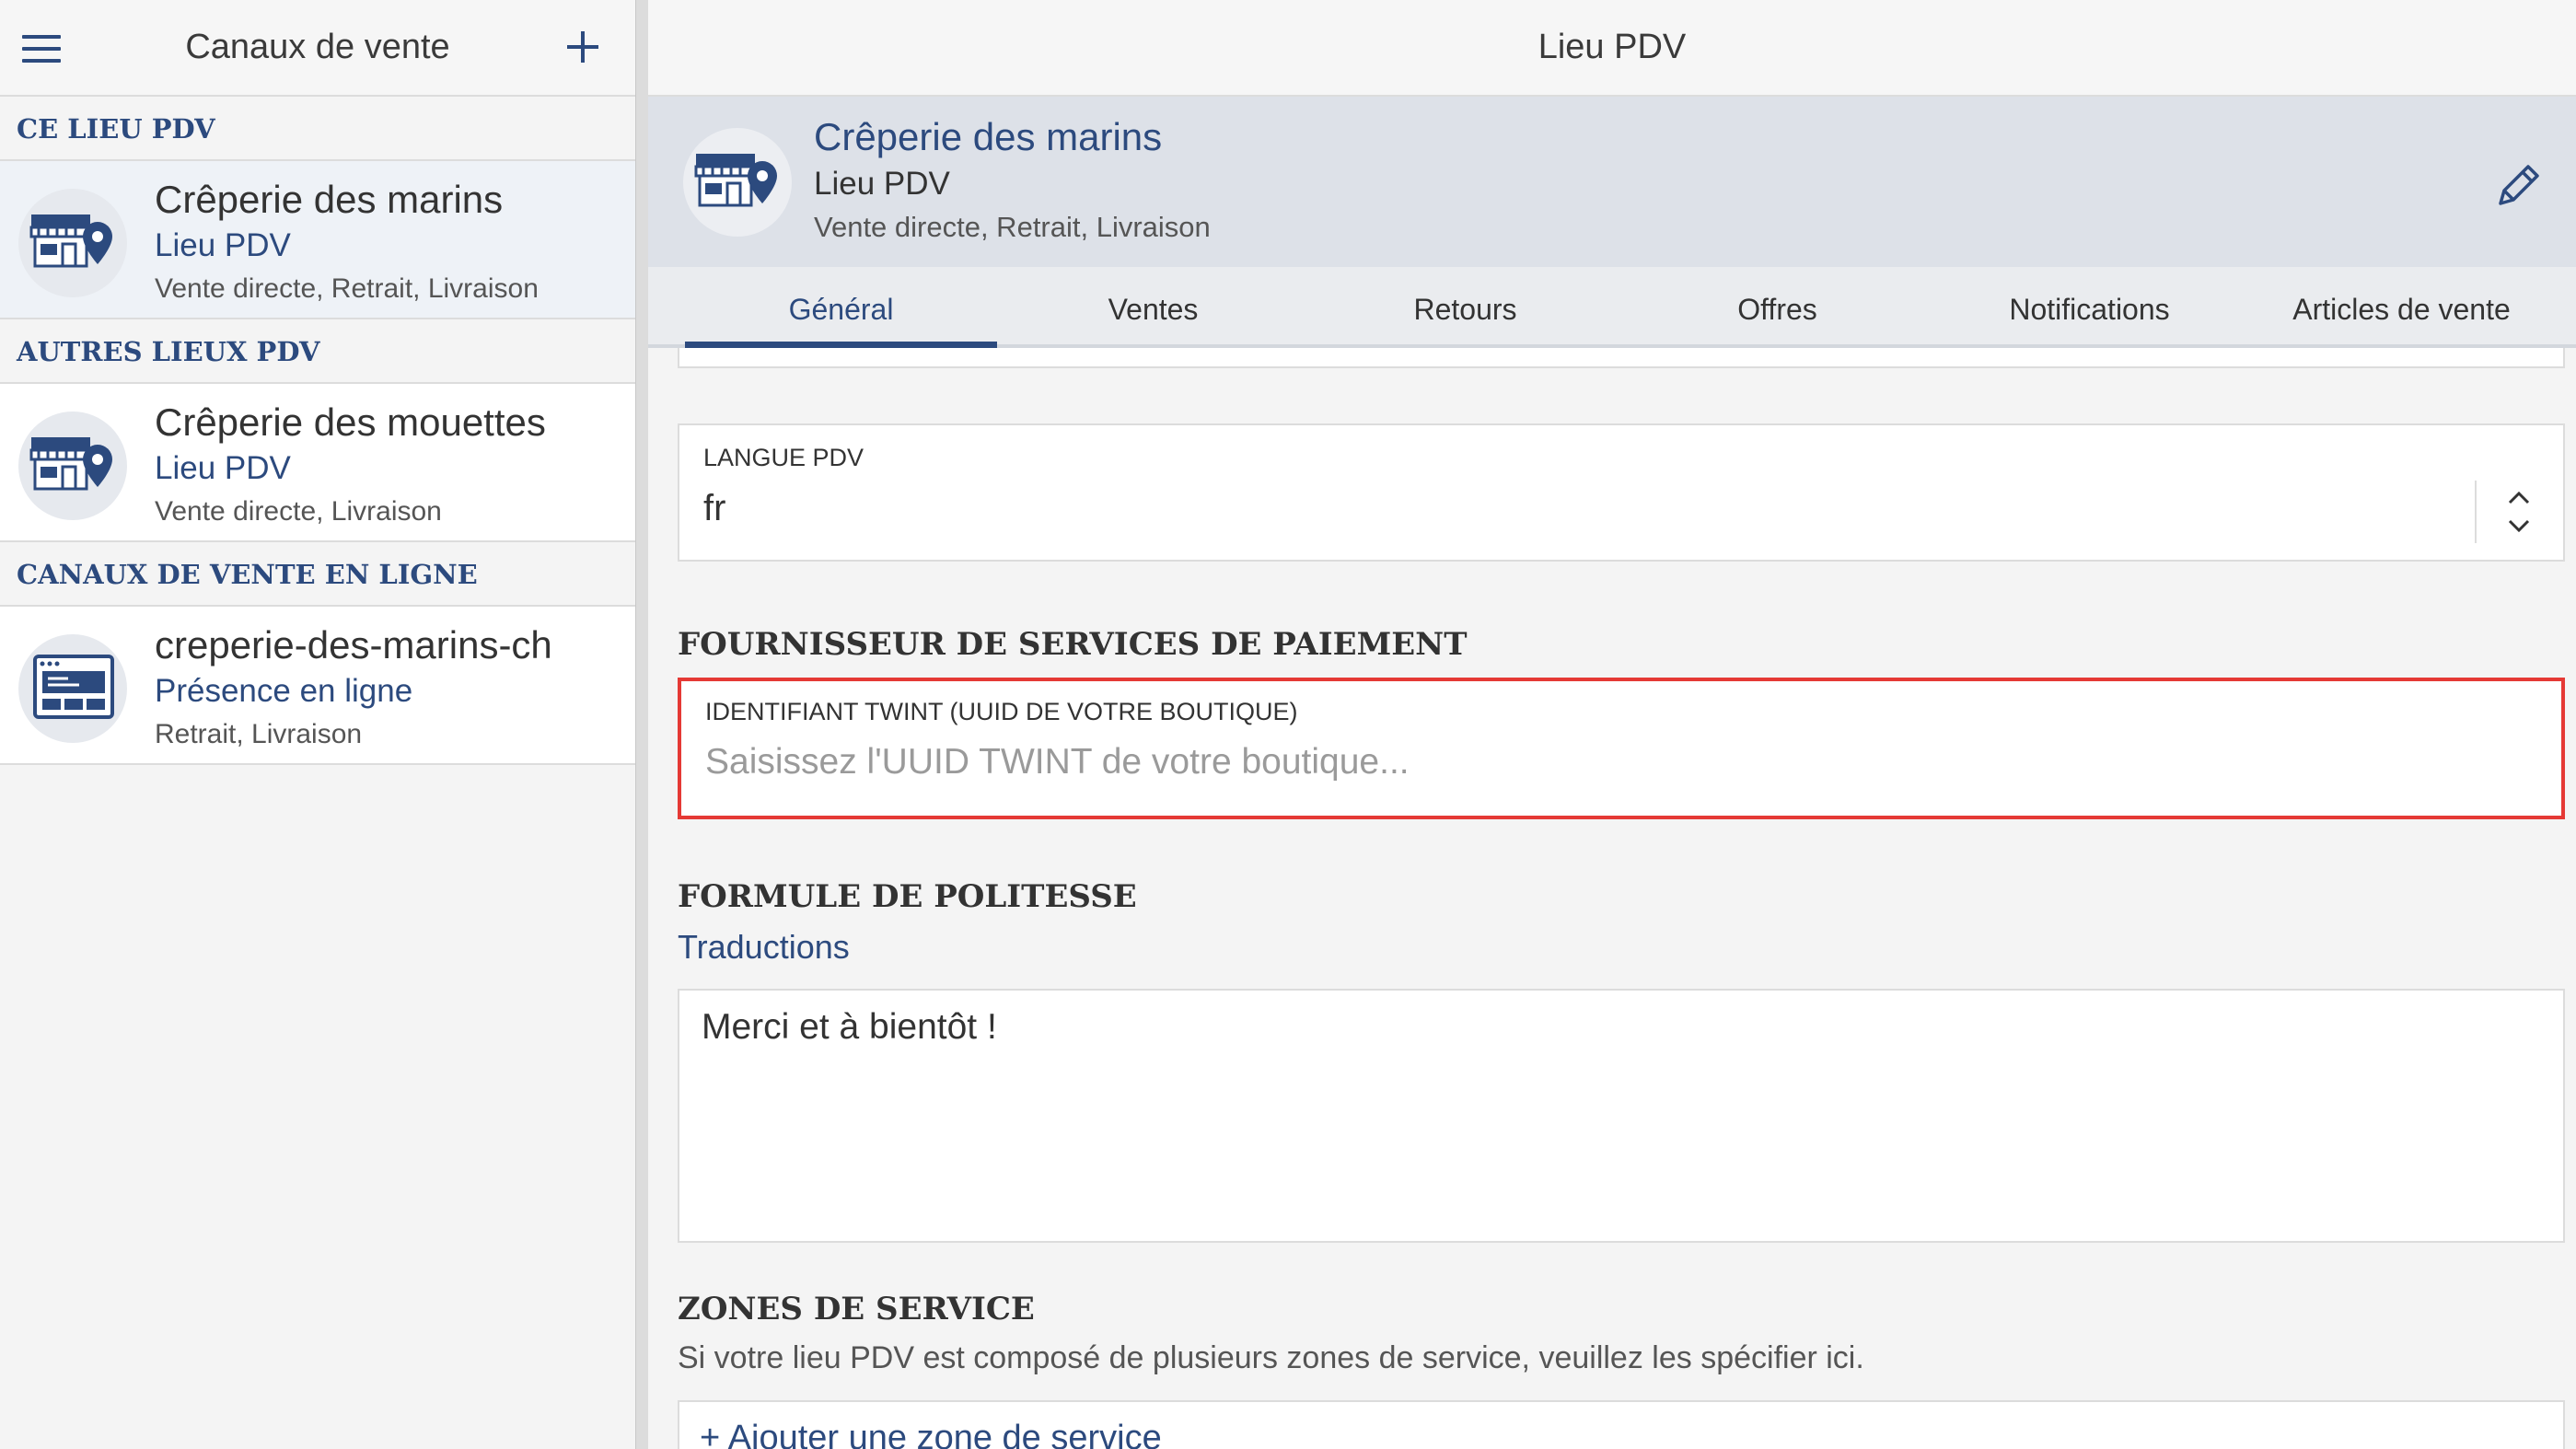 This screenshot has width=2576, height=1449. I want to click on channel-name: Crêperie des marins, so click(329, 199).